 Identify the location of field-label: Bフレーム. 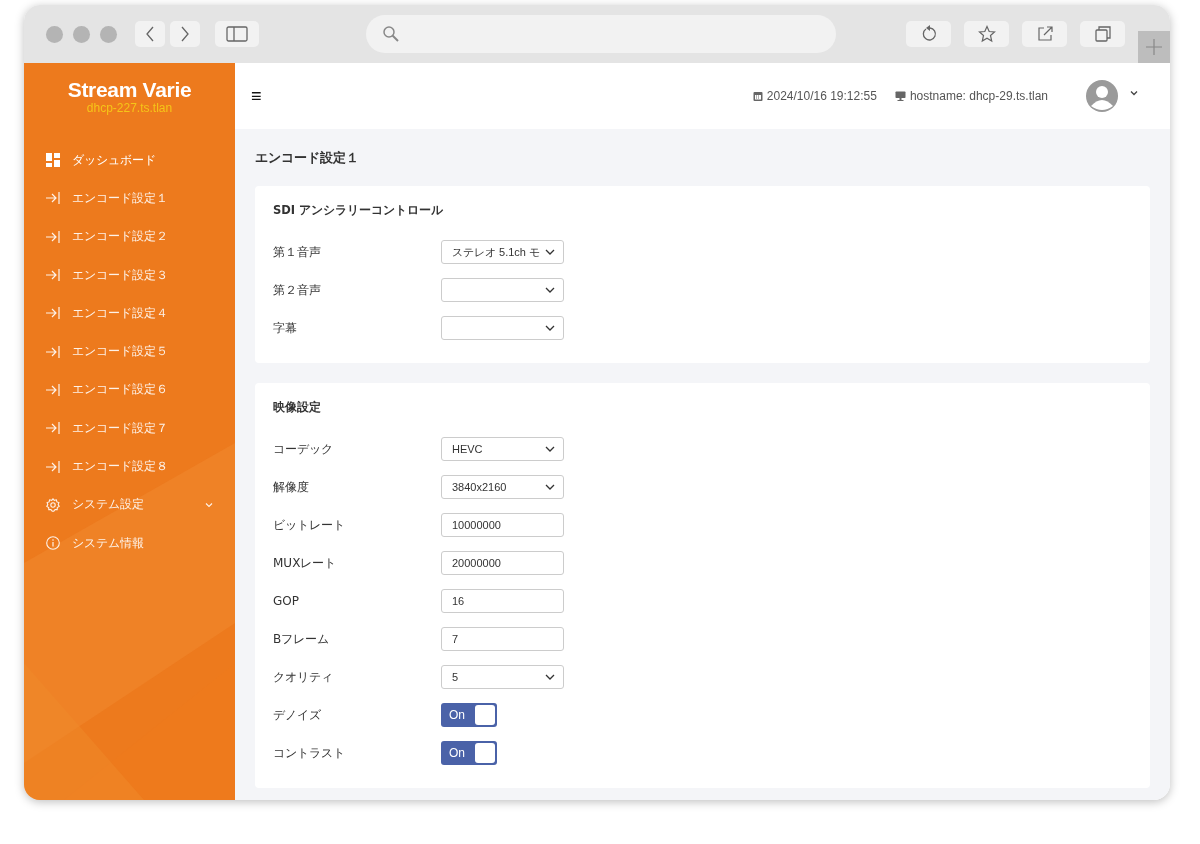
(302, 639).